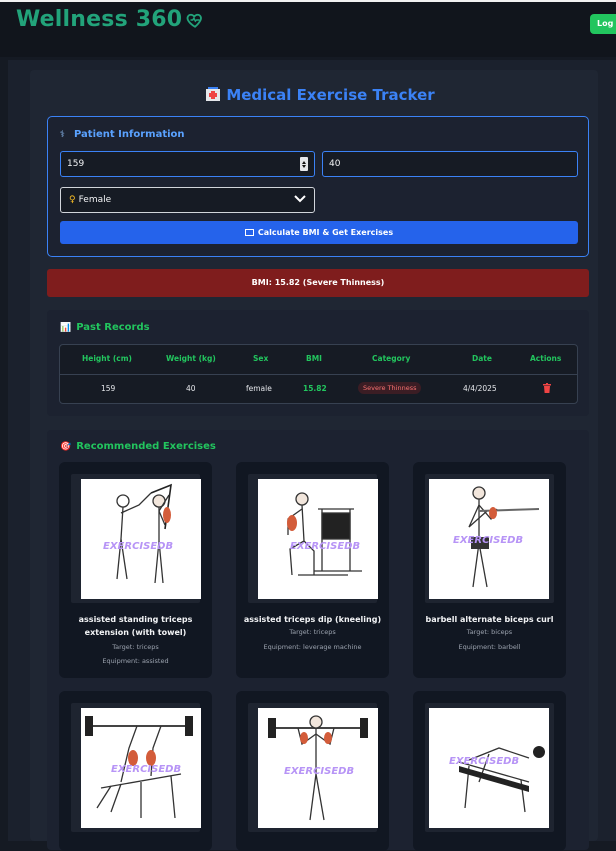  I want to click on barbell-curl-illustration: EXERCISEDB, so click(318, 768).